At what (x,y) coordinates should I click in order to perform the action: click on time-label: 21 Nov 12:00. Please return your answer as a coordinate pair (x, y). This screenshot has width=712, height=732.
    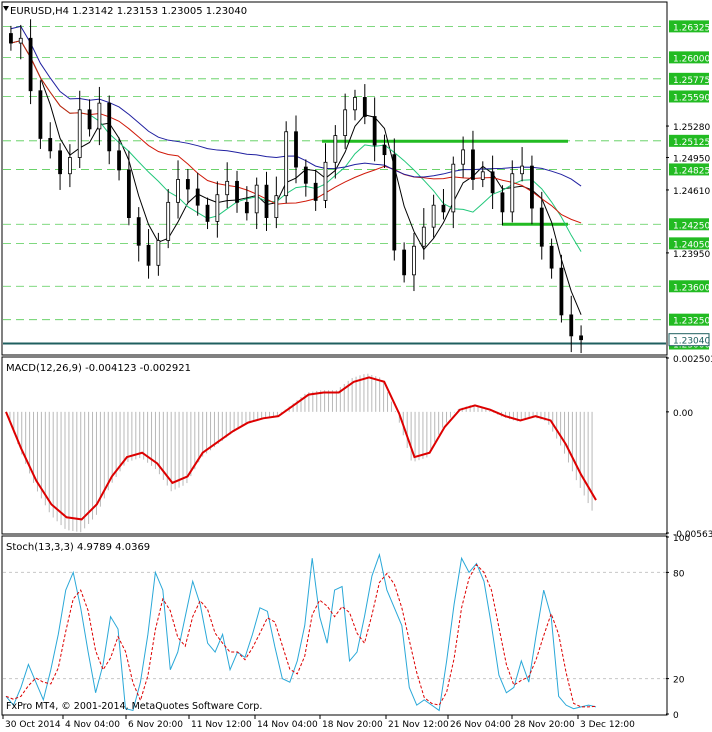
    Looking at the image, I should click on (418, 725).